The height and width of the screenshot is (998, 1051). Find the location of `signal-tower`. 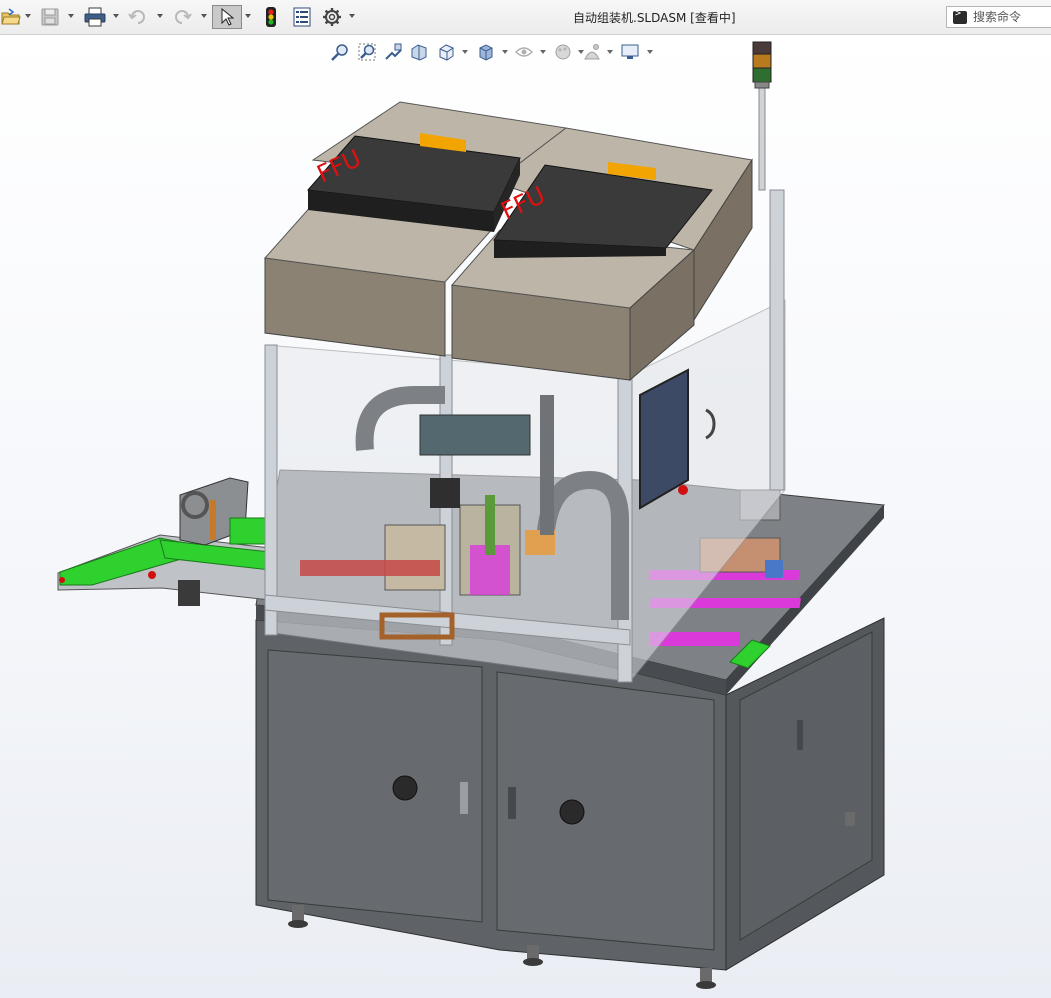

signal-tower is located at coordinates (762, 116).